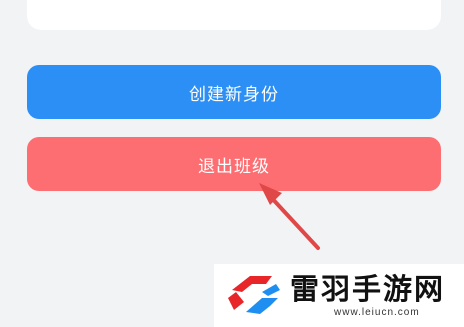 Image resolution: width=464 pixels, height=327 pixels. I want to click on create-identity-button: 创建新身份, so click(234, 92).